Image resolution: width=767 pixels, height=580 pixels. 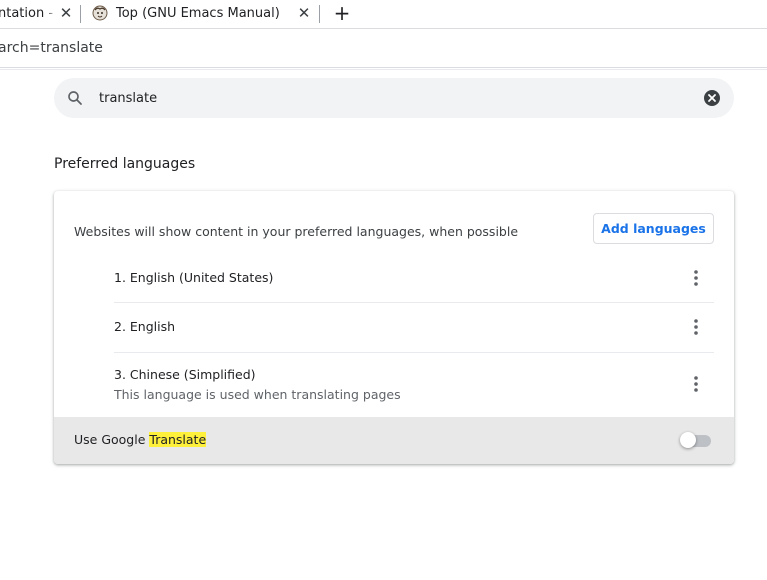 I want to click on google-translate-toggle, so click(x=695, y=440).